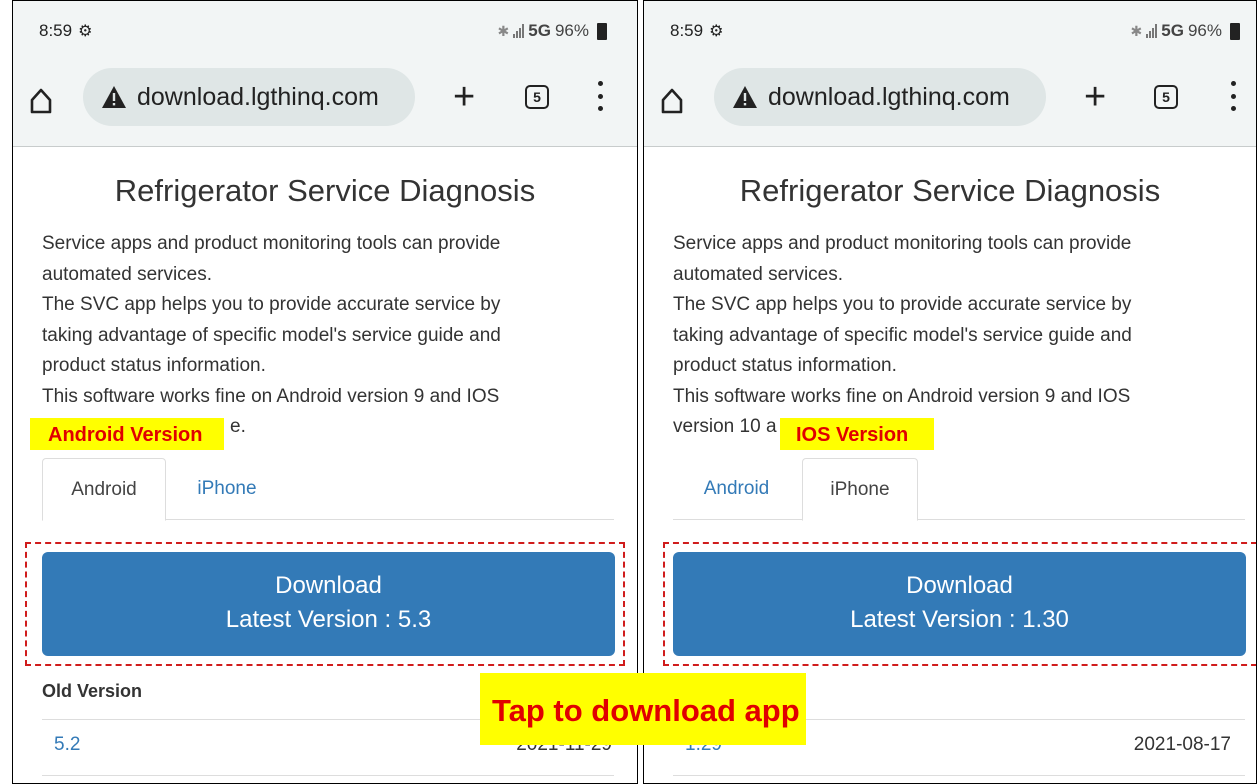 This screenshot has height=784, width=1257. I want to click on old-version-link: 5.2, so click(67, 745).